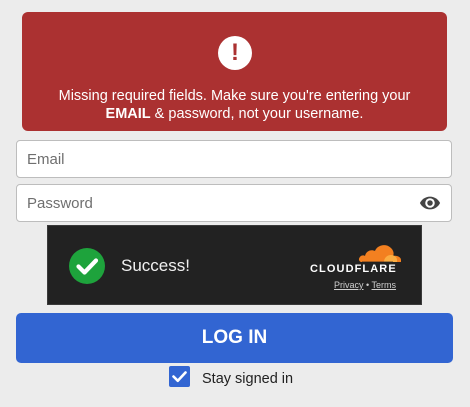  Describe the element at coordinates (235, 53) in the screenshot. I see `exclamation-icon: !` at that location.